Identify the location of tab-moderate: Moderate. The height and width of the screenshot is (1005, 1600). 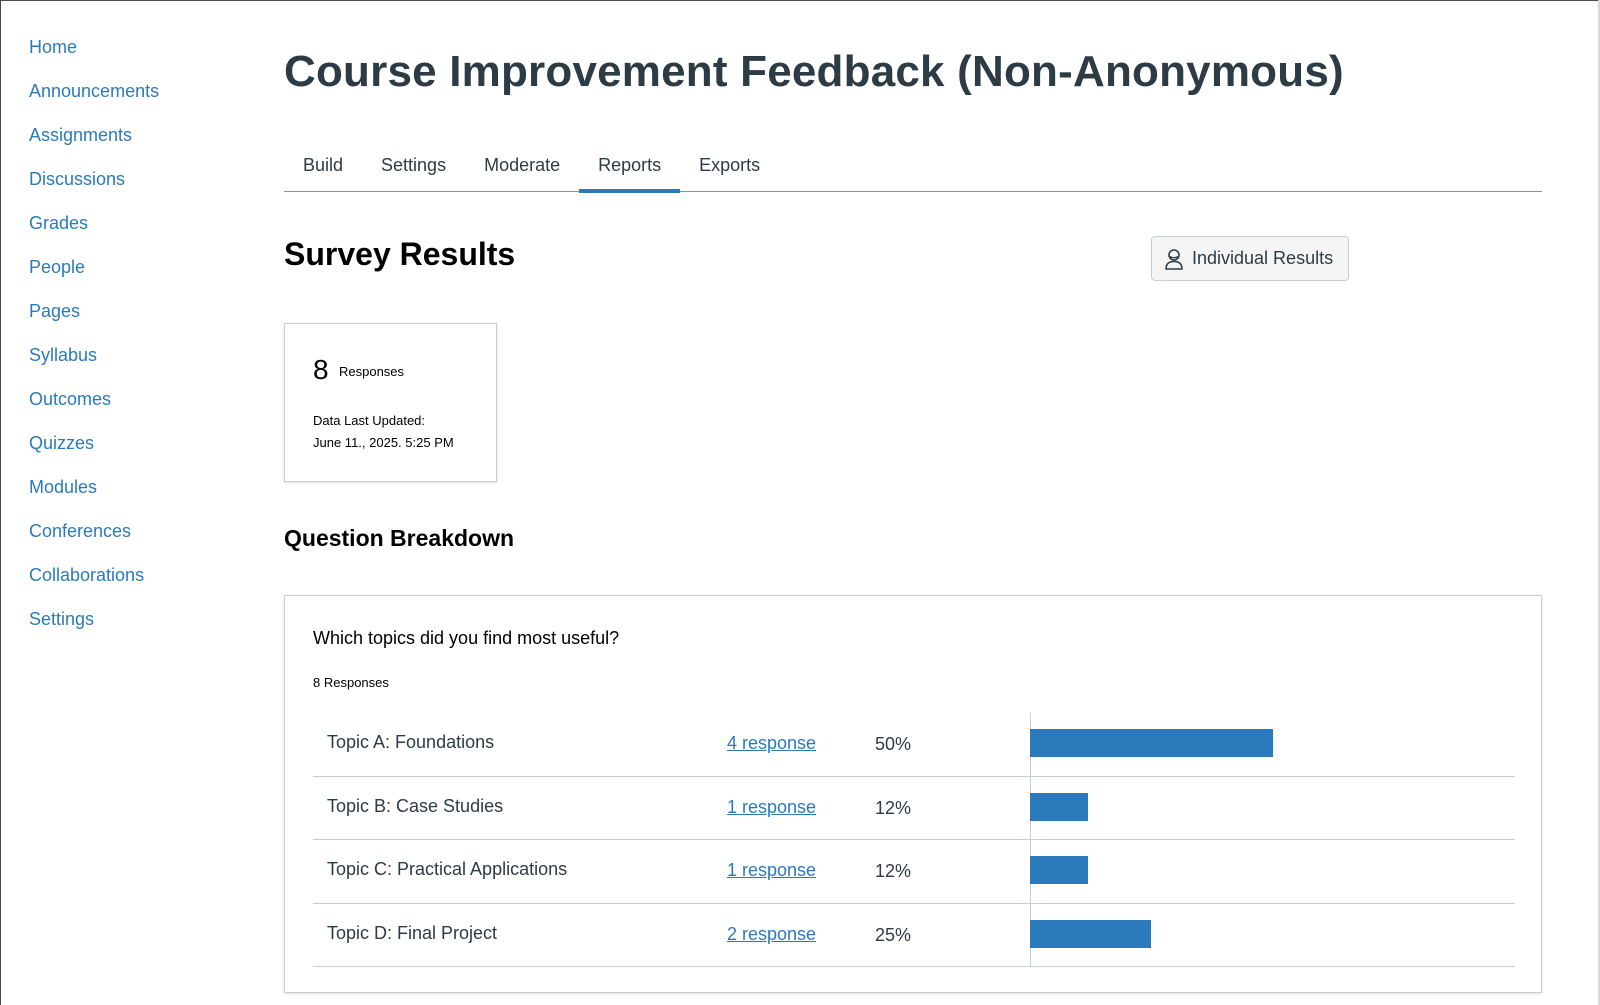
(522, 171).